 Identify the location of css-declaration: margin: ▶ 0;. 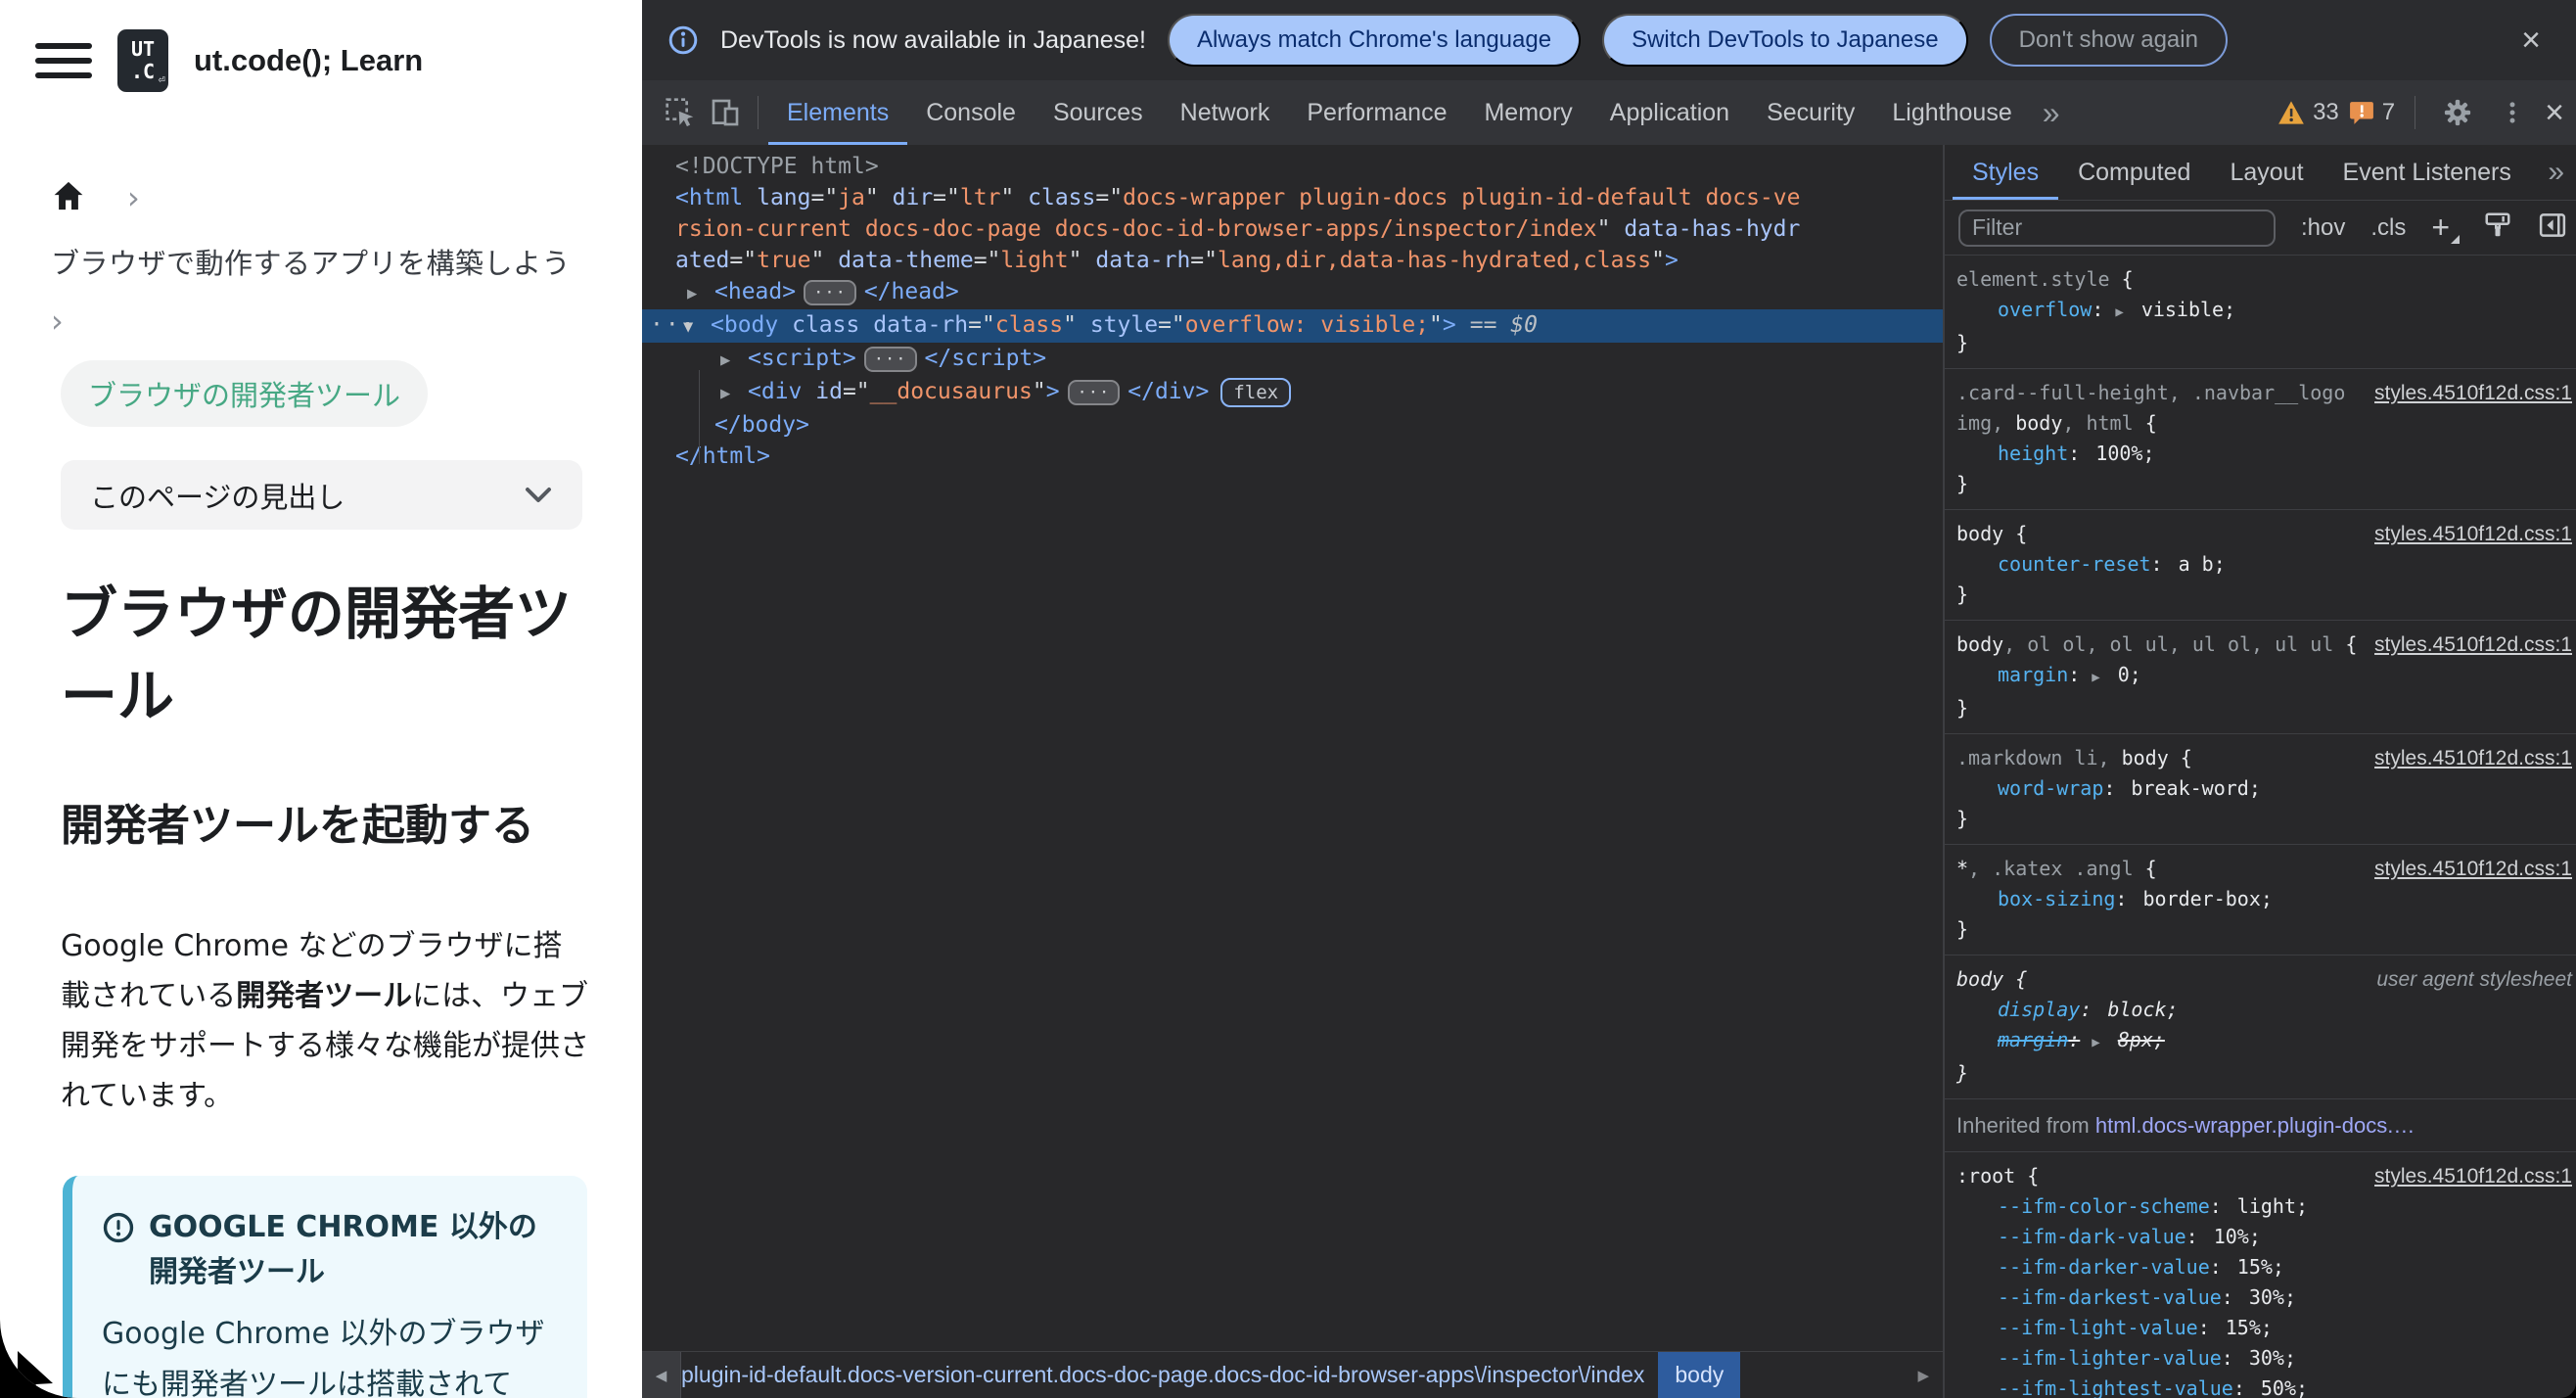
(2262, 676).